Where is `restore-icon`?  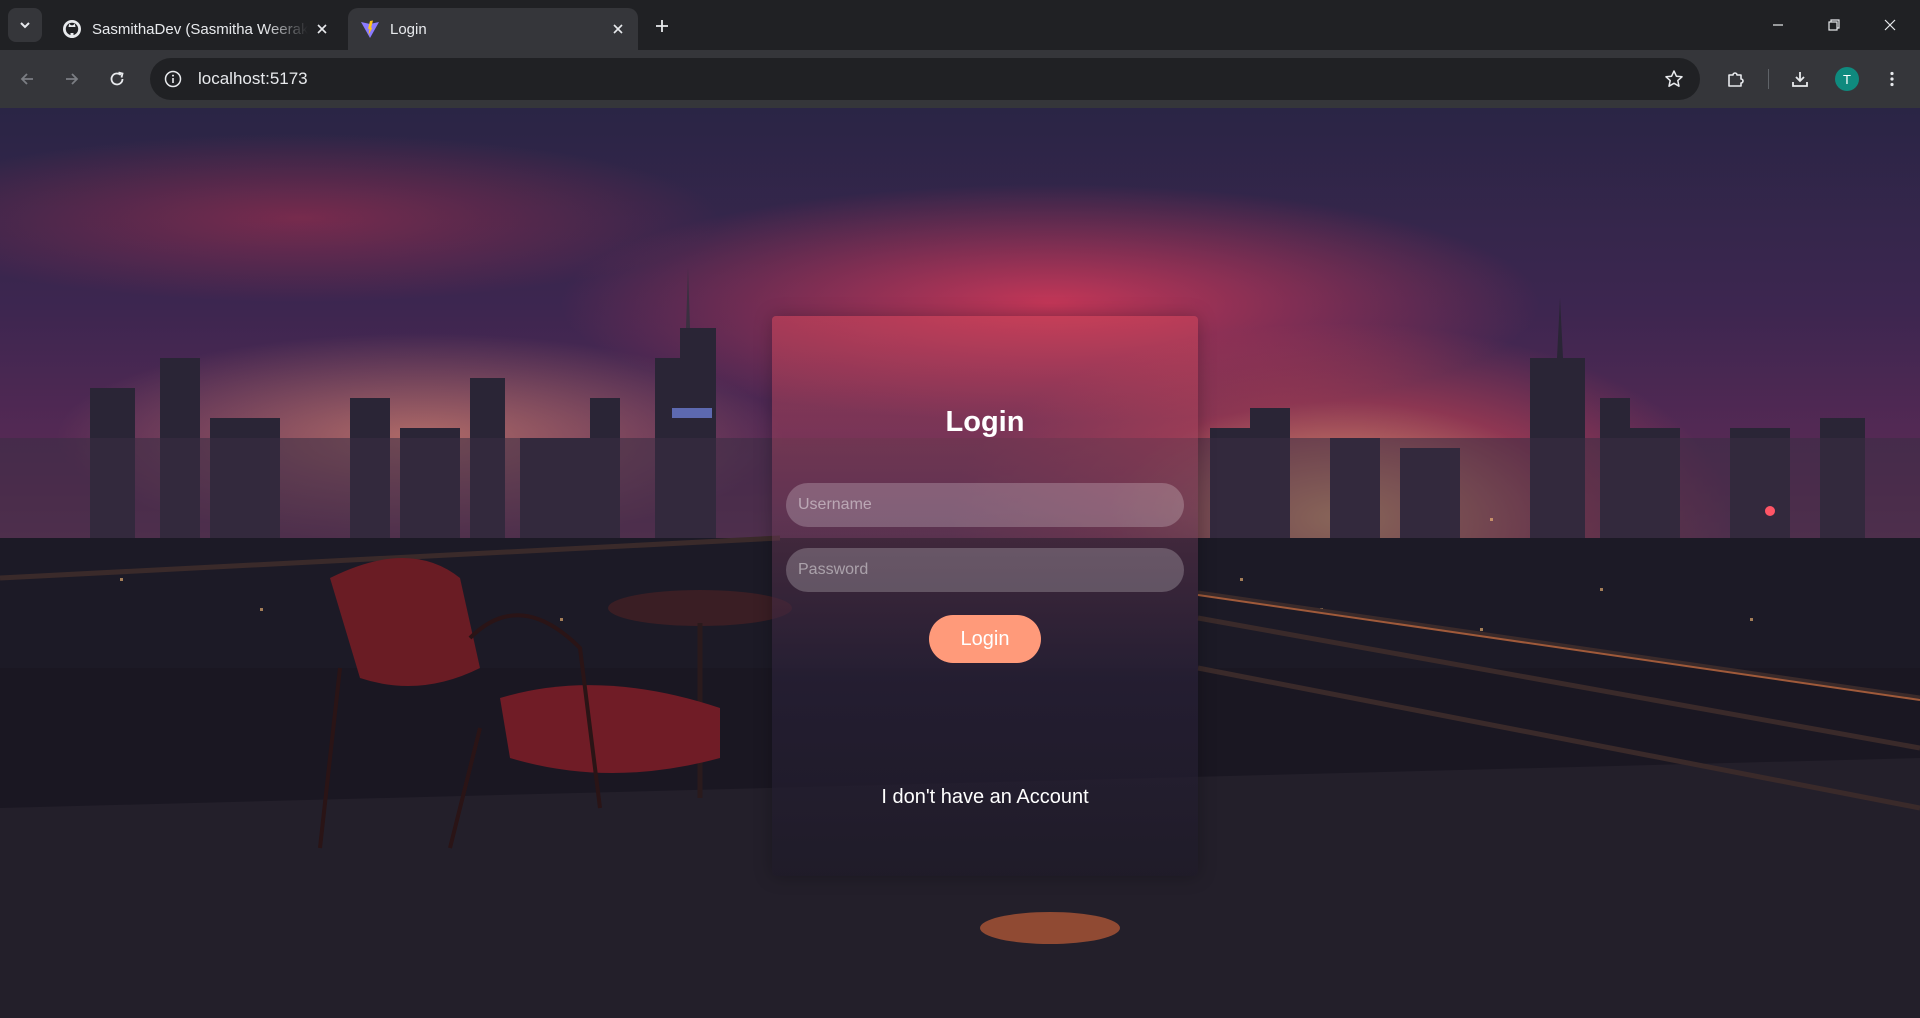
restore-icon is located at coordinates (1834, 25).